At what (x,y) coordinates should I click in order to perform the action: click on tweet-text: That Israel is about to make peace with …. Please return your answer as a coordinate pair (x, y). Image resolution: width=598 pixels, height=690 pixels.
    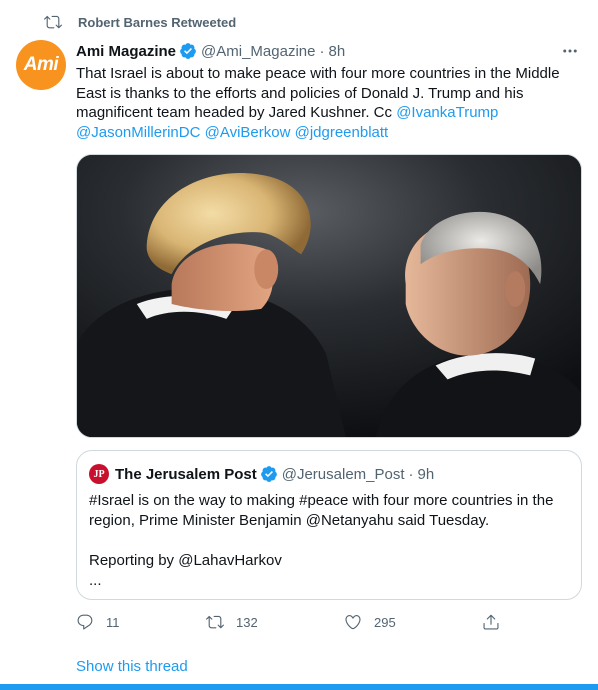
    Looking at the image, I should click on (326, 103).